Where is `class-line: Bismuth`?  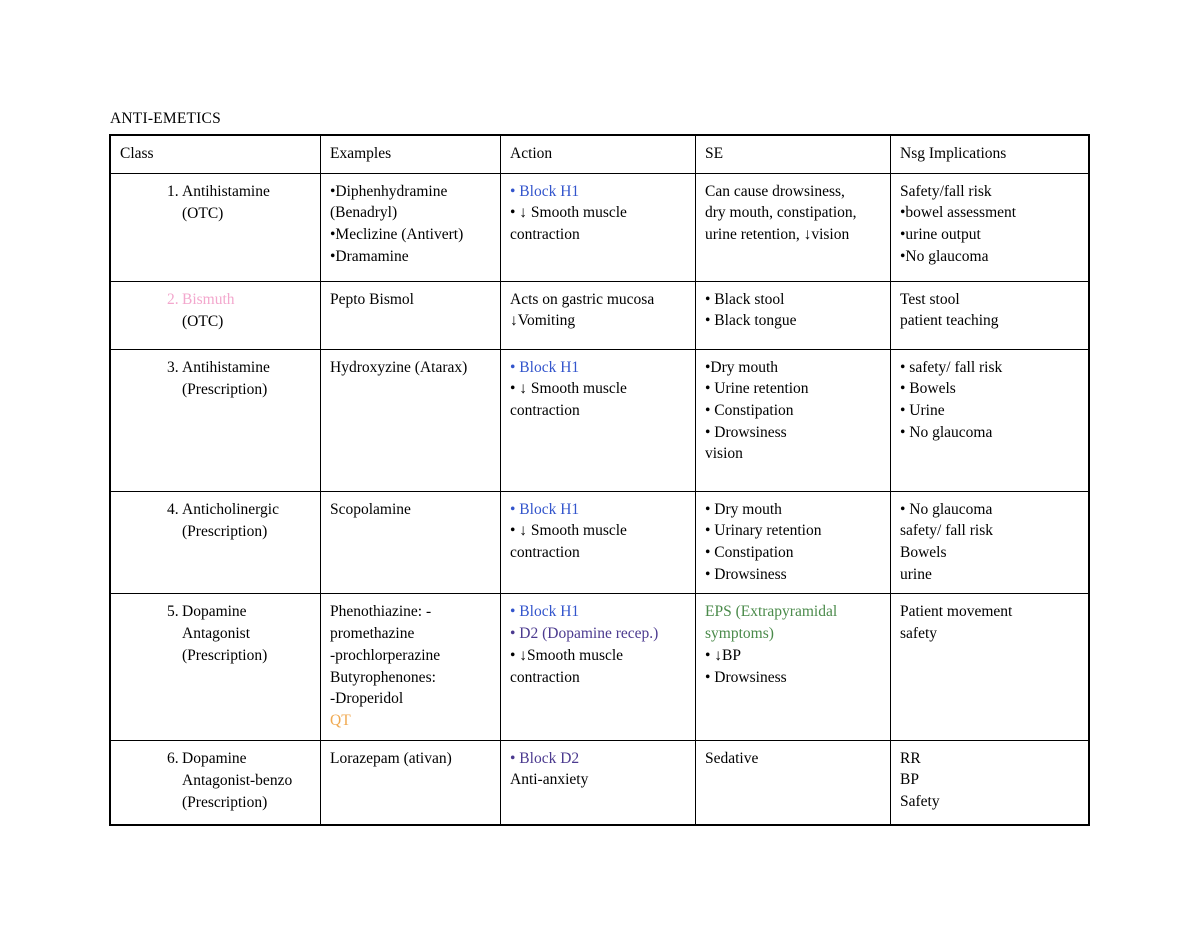
class-line: Bismuth is located at coordinates (208, 299).